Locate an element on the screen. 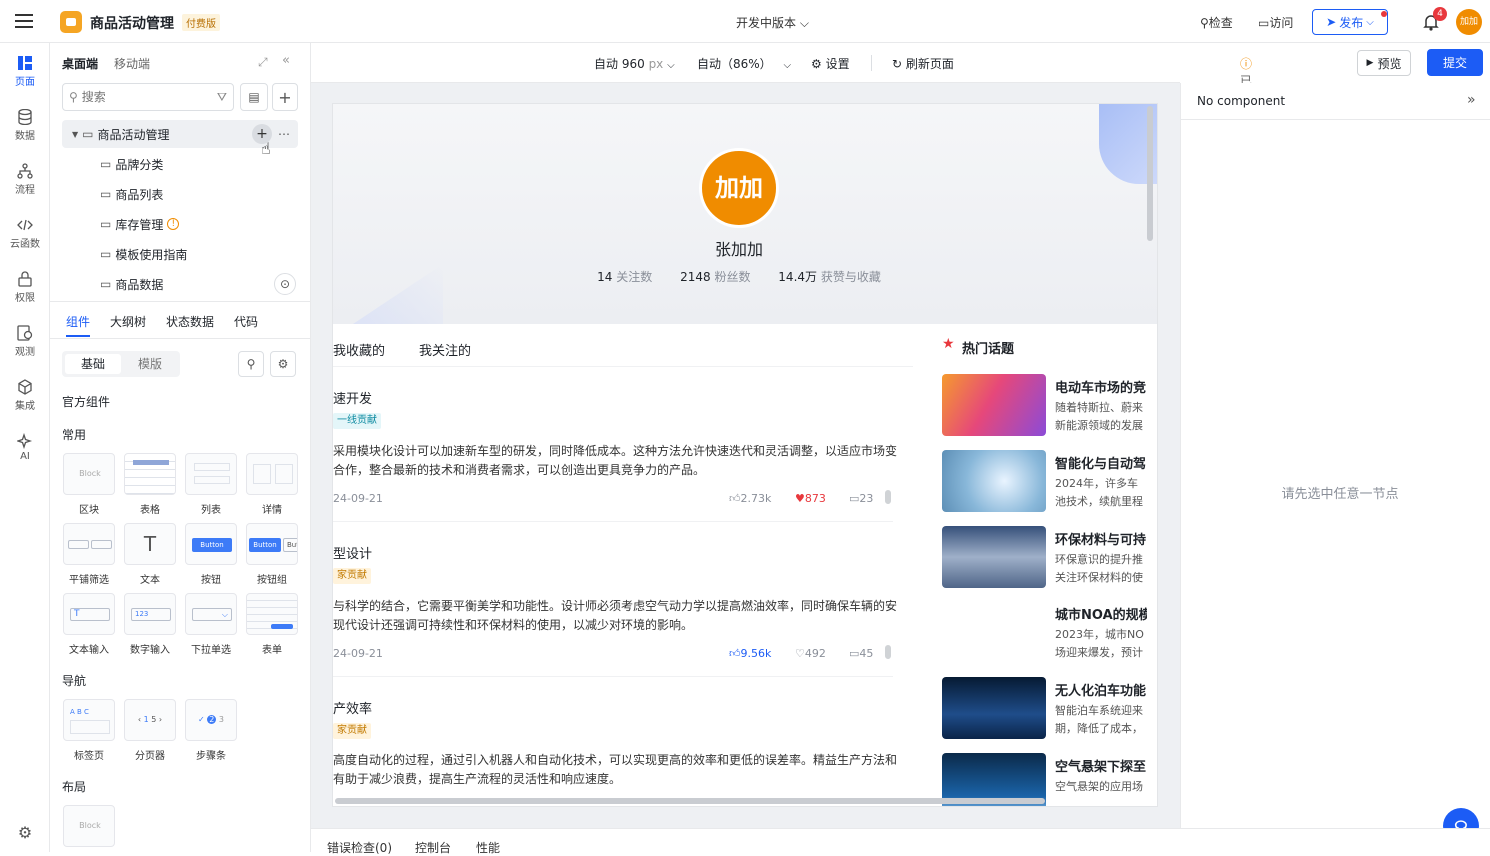 The width and height of the screenshot is (1490, 856). width-unit: px is located at coordinates (656, 64).